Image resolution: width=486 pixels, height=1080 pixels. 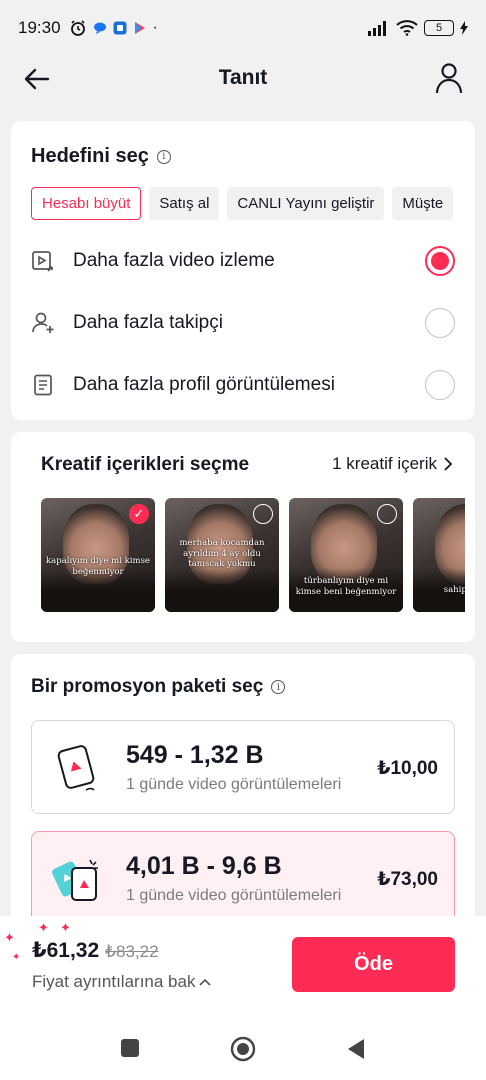 What do you see at coordinates (114, 981) in the screenshot?
I see `price-details-label: Fiyat ayrıntılarına bak` at bounding box center [114, 981].